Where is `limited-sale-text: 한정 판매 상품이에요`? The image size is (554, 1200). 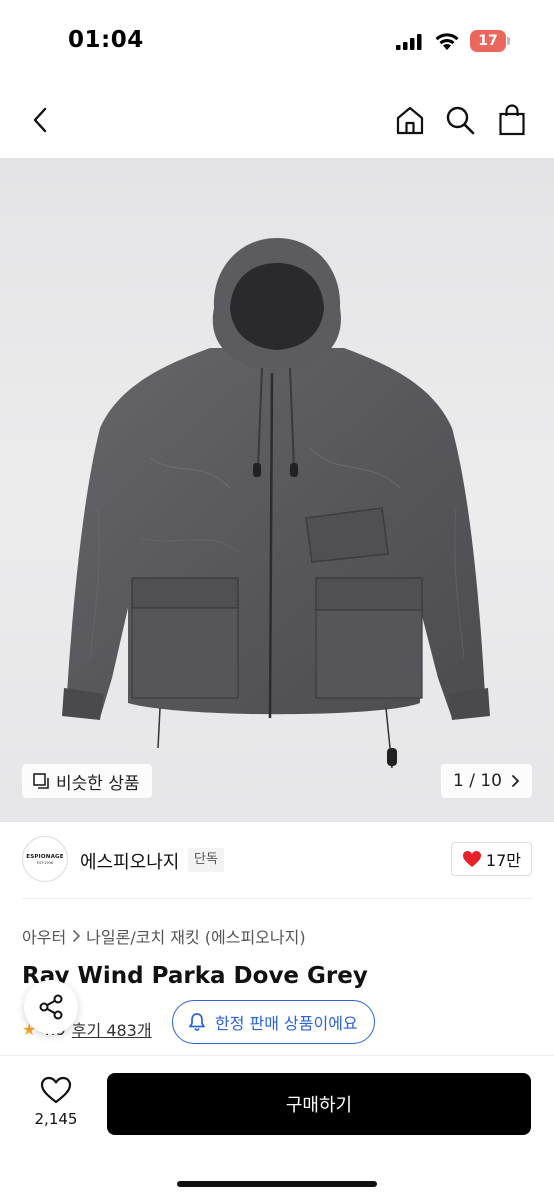
limited-sale-text: 한정 판매 상품이에요 is located at coordinates (286, 1023).